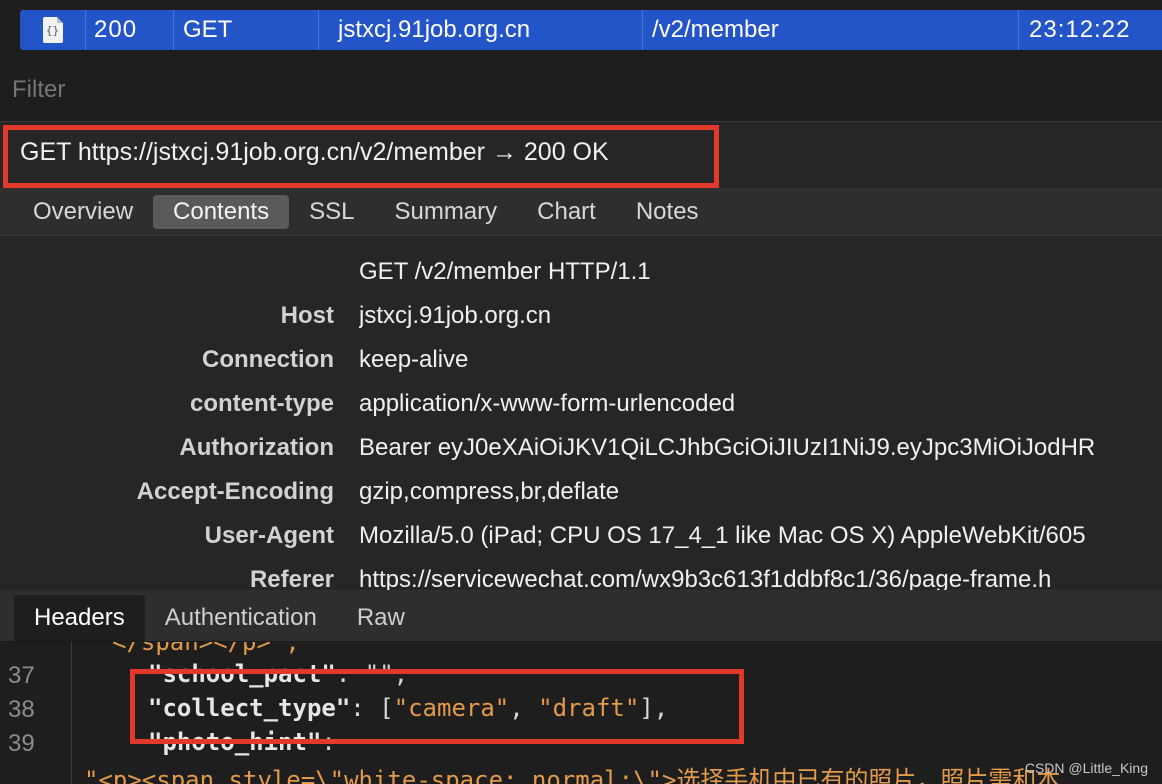 The height and width of the screenshot is (784, 1162). I want to click on header-key: Accept-Encoding, so click(235, 491).